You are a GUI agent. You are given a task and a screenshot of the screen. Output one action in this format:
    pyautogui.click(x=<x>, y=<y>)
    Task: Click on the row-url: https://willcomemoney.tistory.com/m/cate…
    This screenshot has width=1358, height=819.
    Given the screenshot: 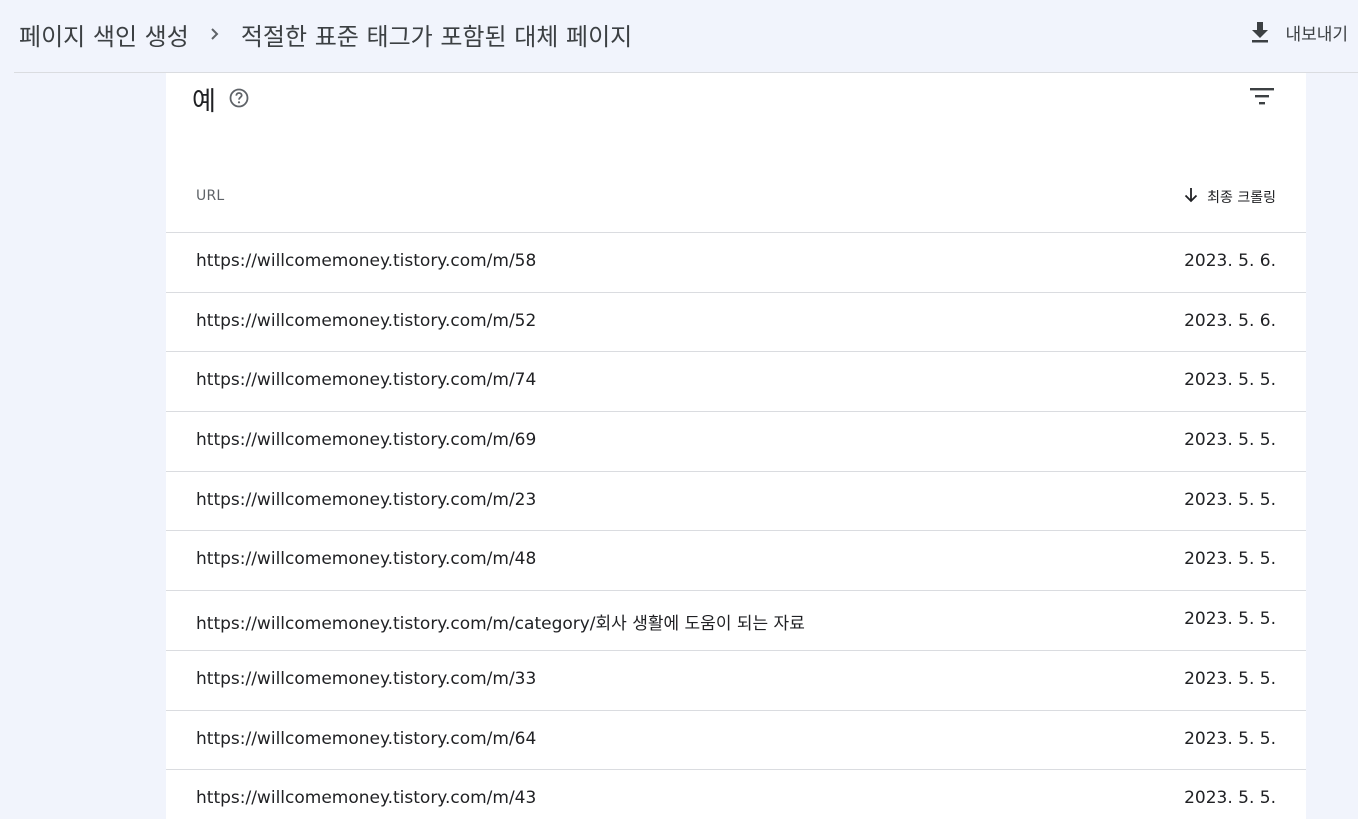 What is the action you would take?
    pyautogui.click(x=500, y=624)
    